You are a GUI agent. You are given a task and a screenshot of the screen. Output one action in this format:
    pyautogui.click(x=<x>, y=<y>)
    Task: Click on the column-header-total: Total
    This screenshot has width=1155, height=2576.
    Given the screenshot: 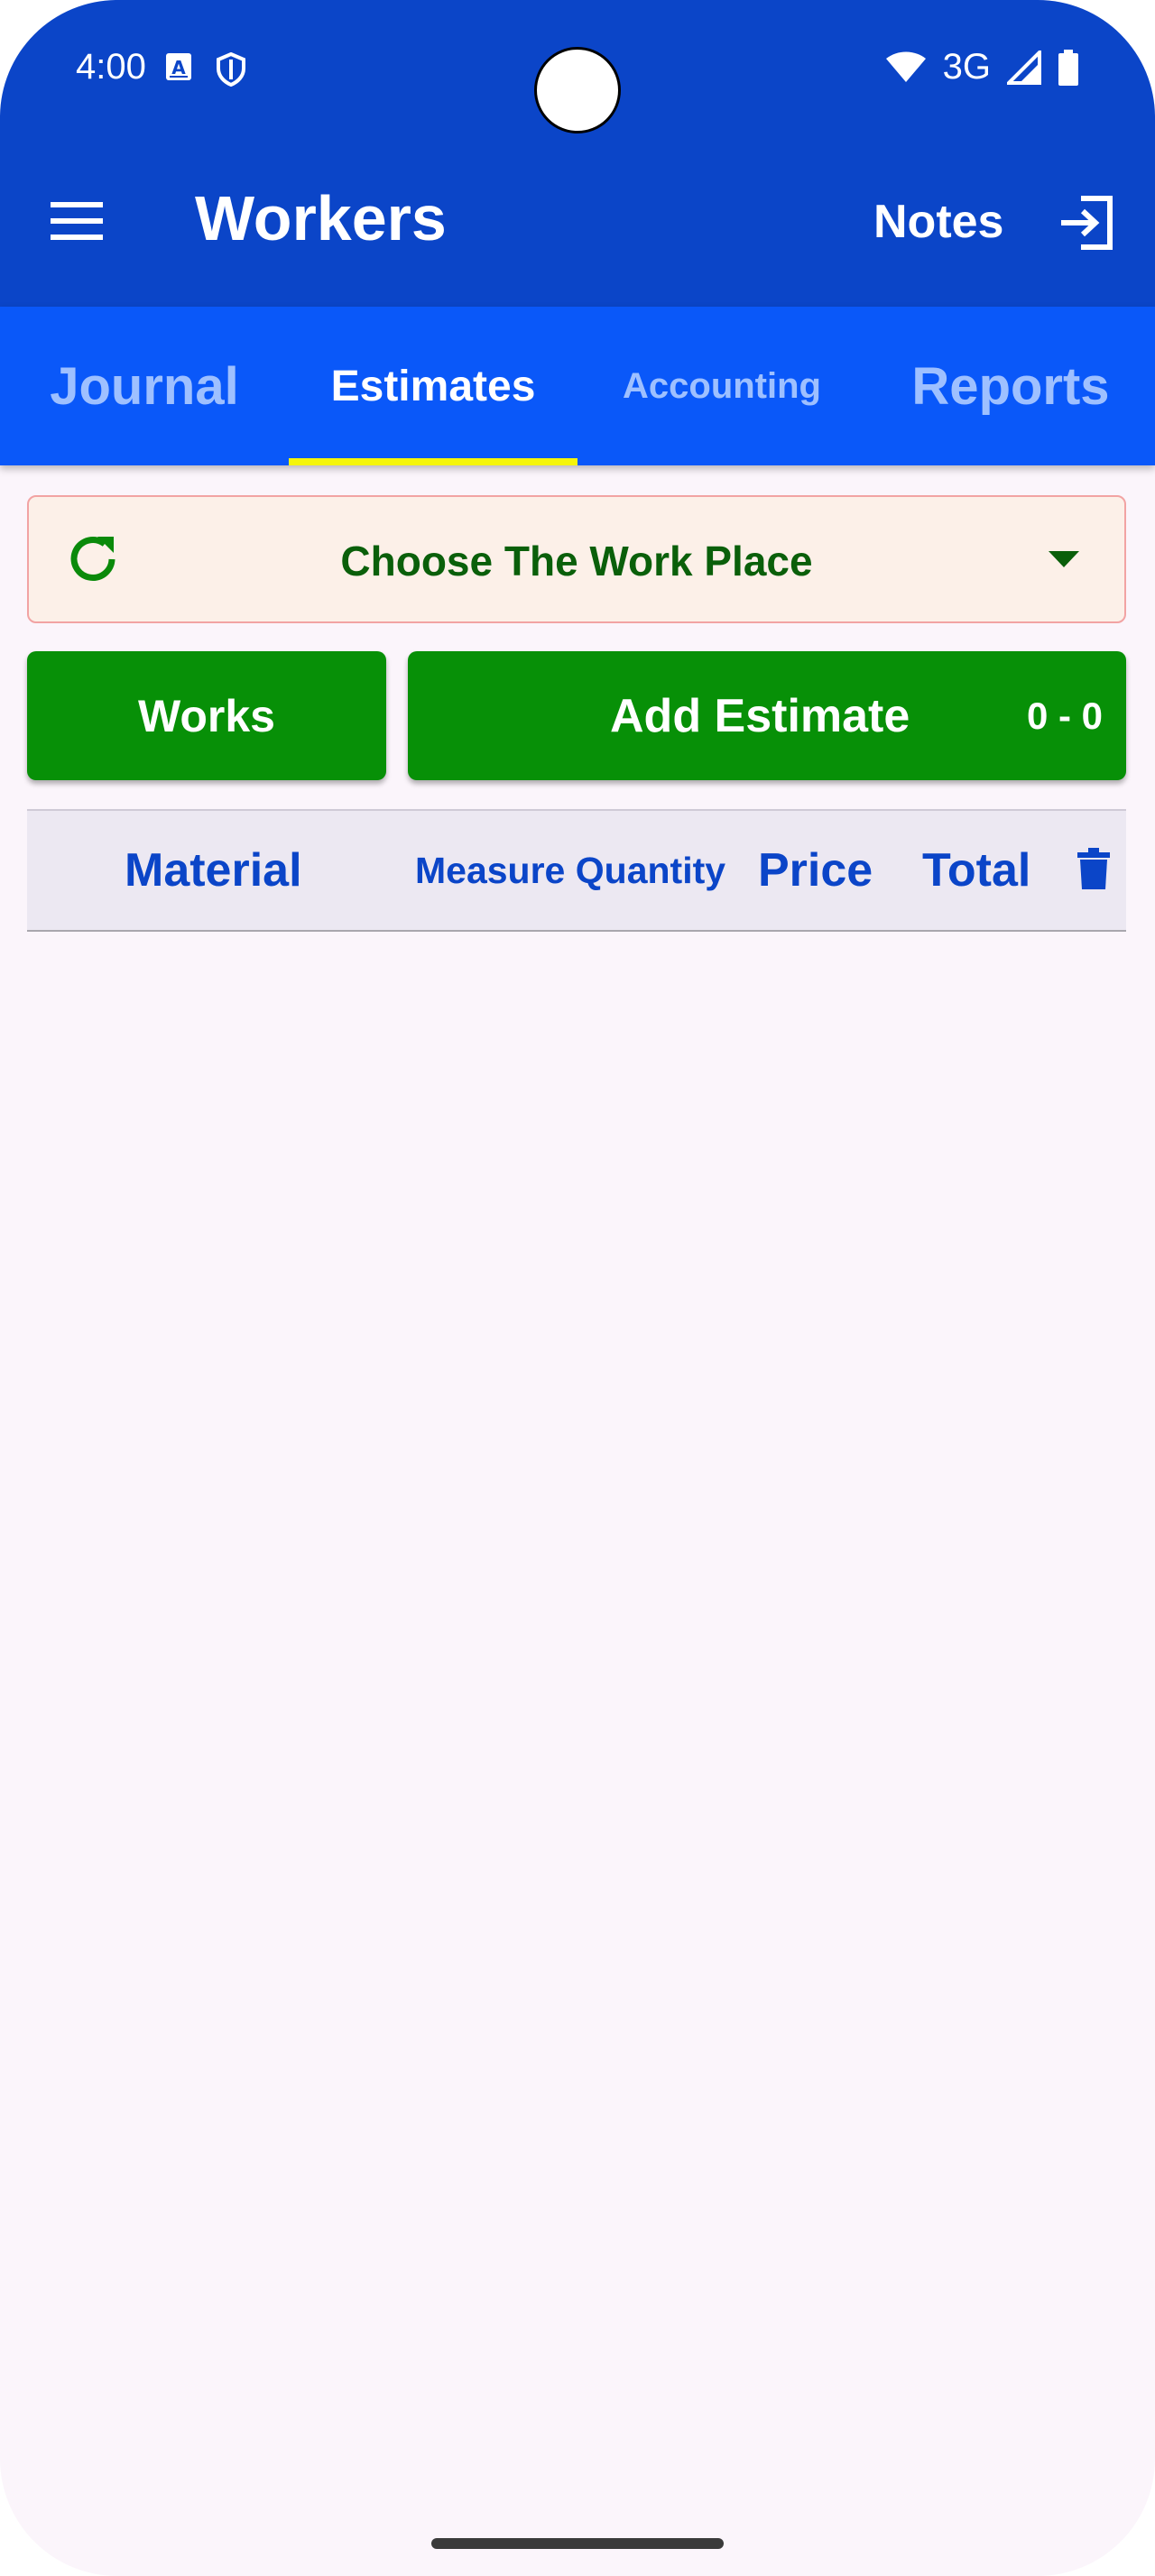 What is the action you would take?
    pyautogui.click(x=976, y=871)
    